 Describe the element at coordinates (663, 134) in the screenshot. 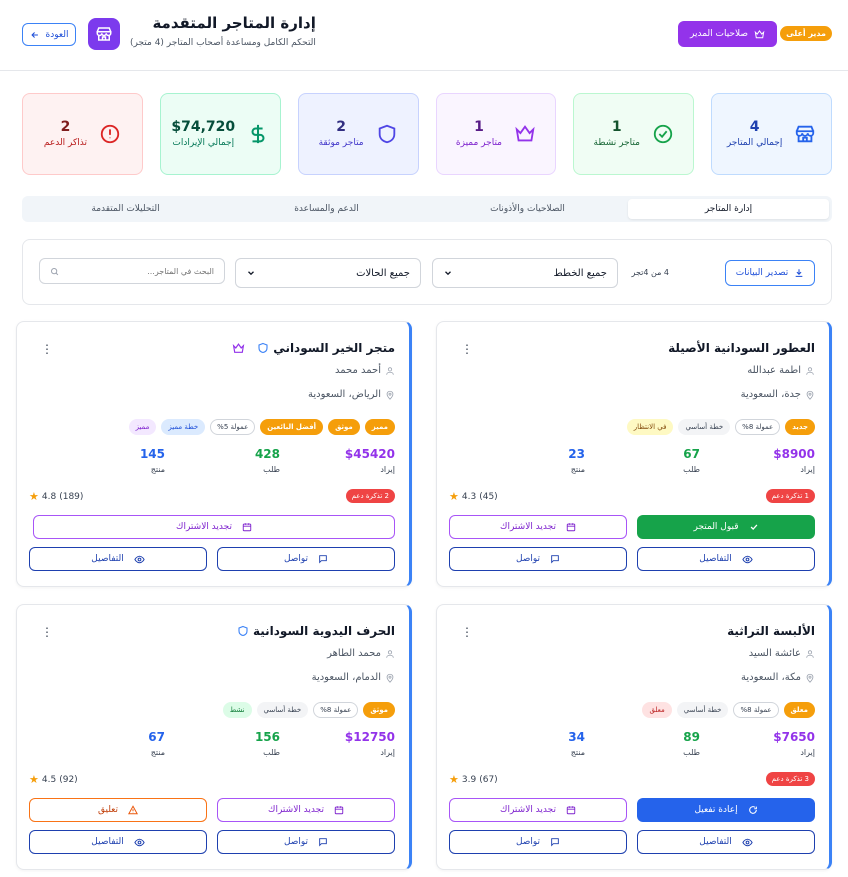

I see `check-circle-icon` at that location.